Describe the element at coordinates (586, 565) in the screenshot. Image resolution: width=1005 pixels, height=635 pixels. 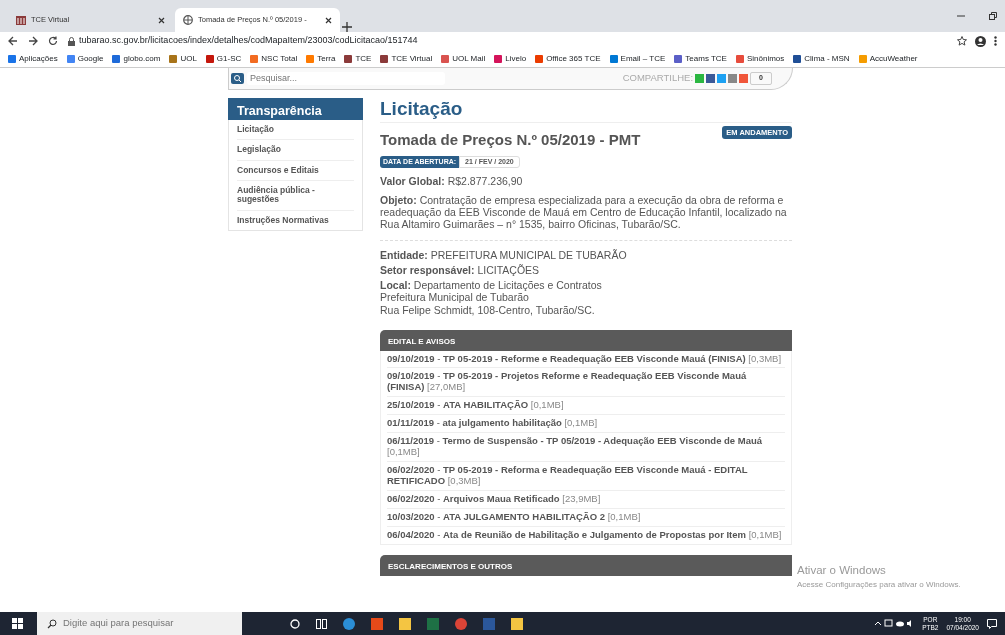
I see `section-header: ESCLARECIMENTOS E OUTROS` at that location.